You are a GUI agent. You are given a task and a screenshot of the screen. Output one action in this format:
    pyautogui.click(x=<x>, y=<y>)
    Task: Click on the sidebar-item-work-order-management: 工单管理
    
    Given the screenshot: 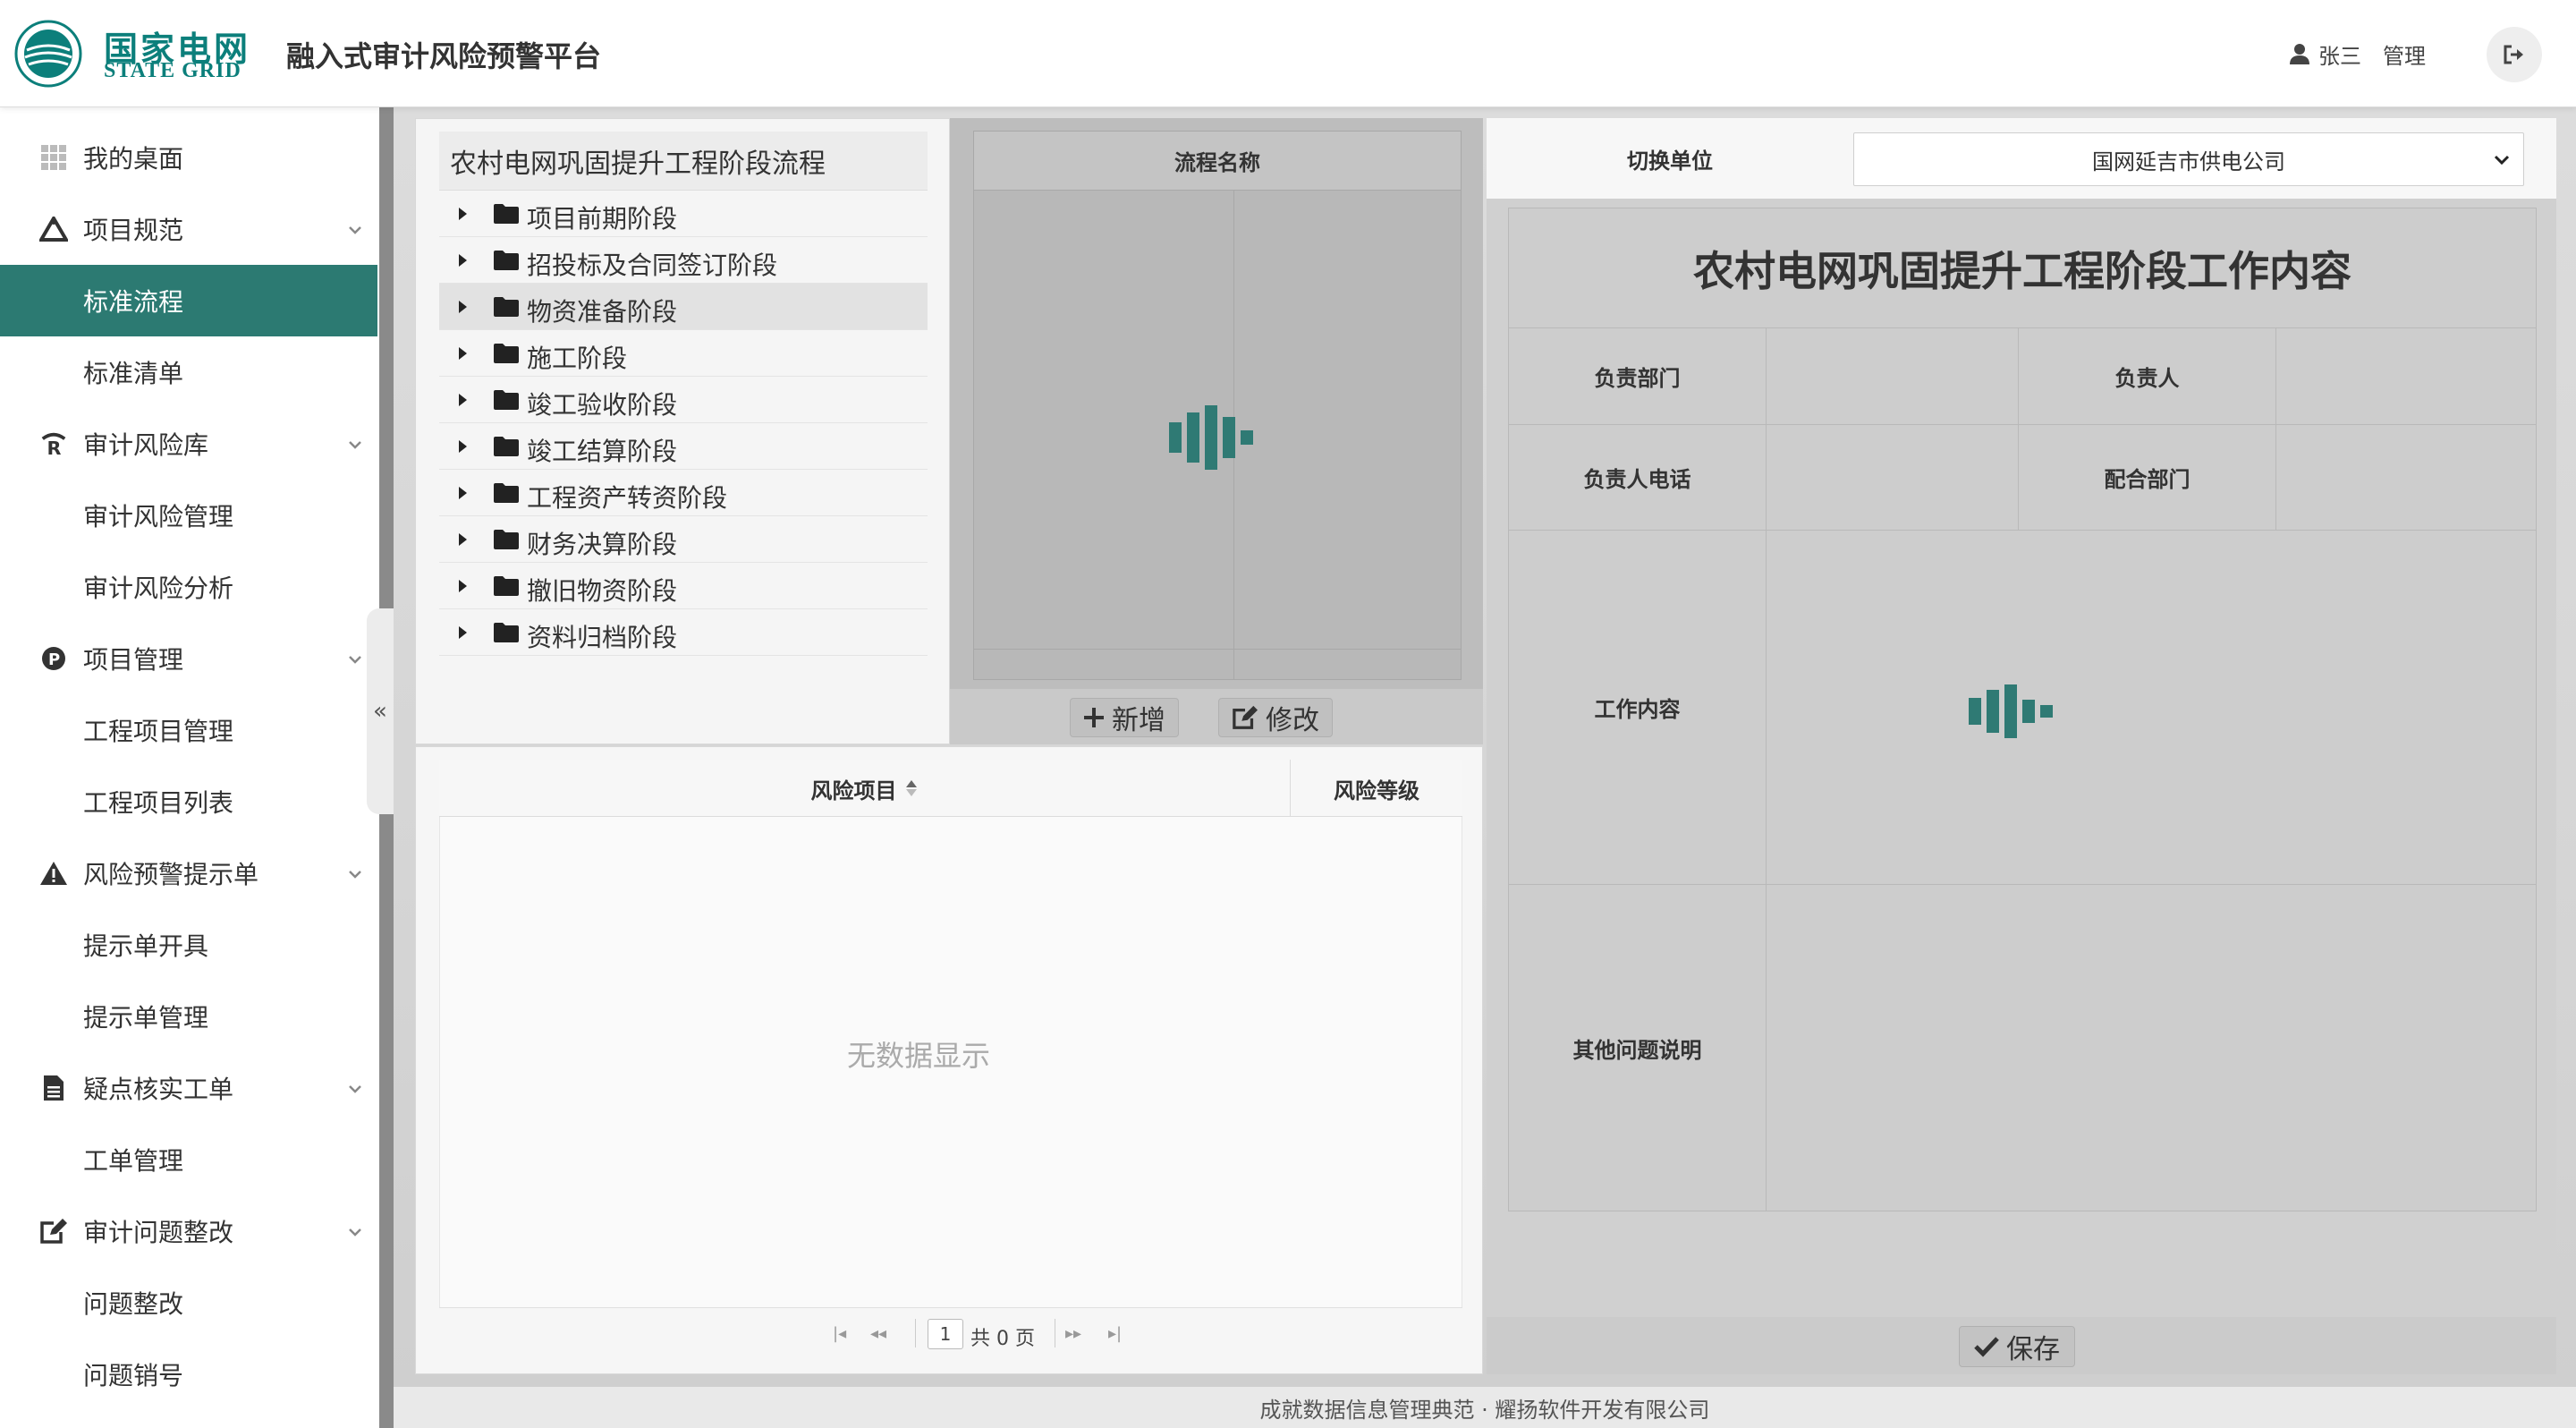 What is the action you would take?
    pyautogui.click(x=189, y=1159)
    